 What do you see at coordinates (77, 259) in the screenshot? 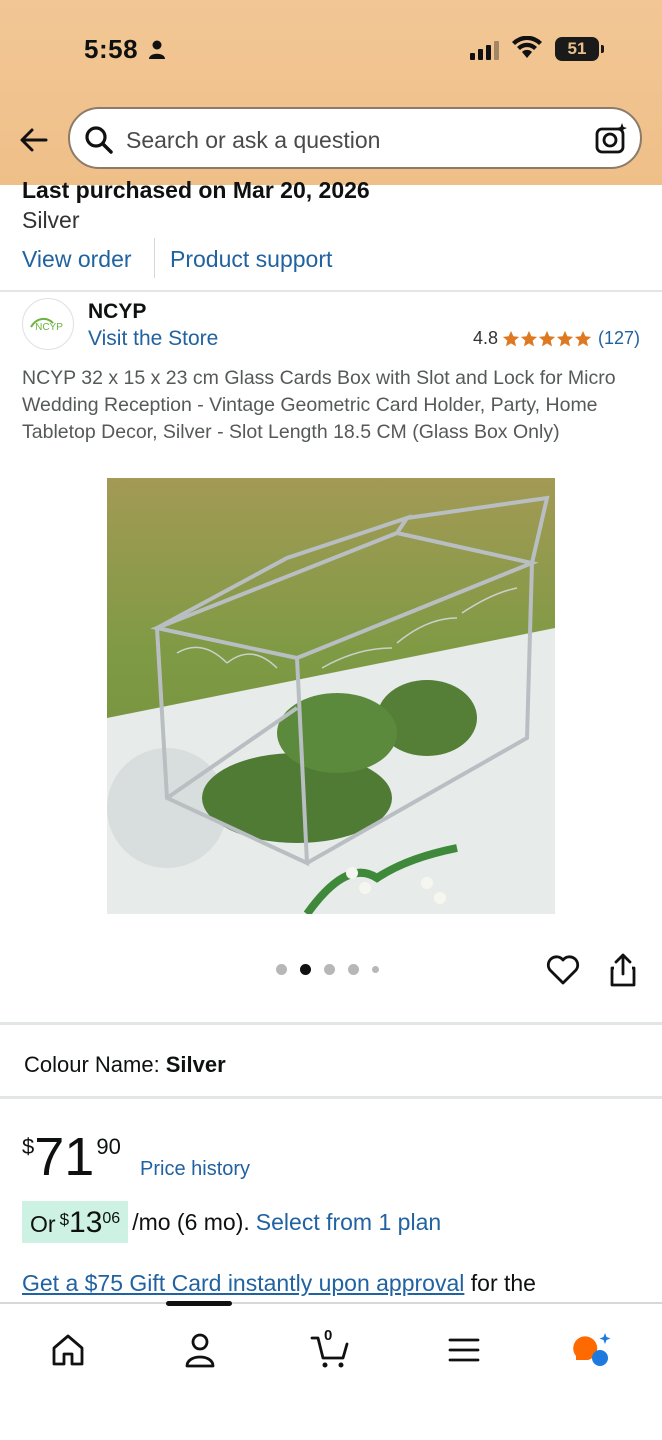
I see `view-order-link: View order` at bounding box center [77, 259].